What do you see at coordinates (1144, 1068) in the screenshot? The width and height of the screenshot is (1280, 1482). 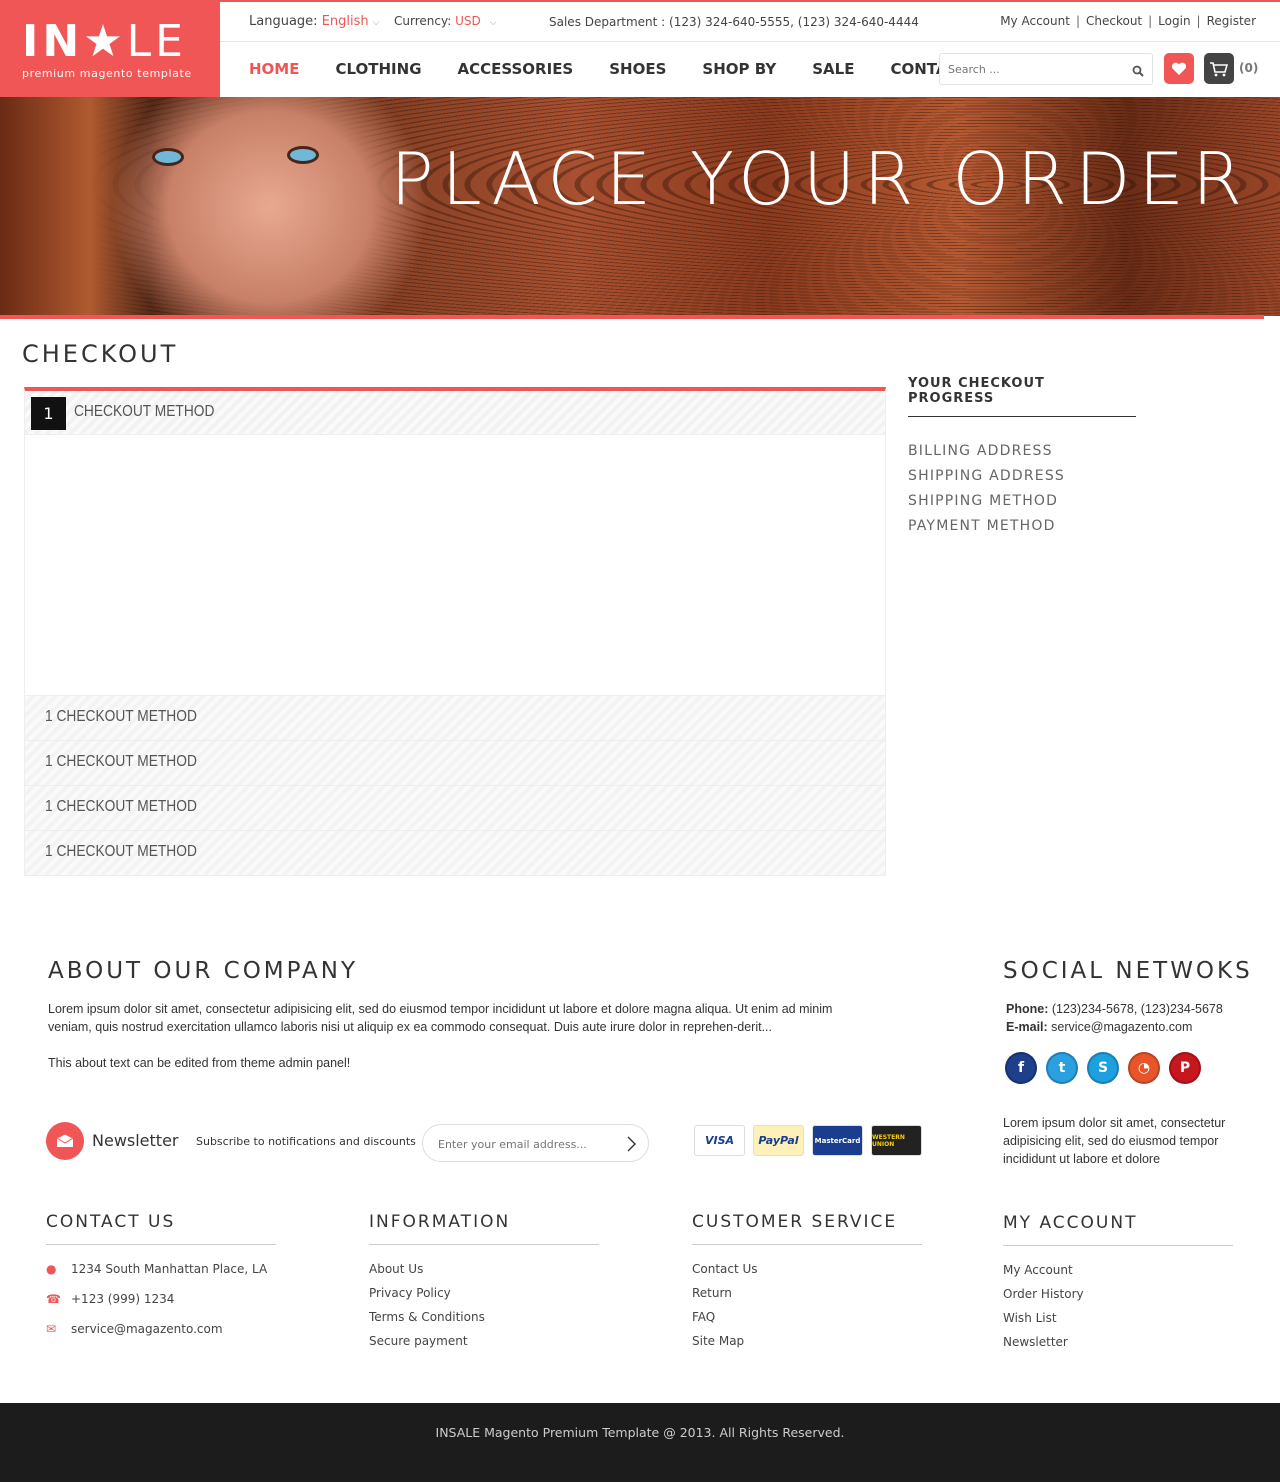 I see `rss-icon: ◔` at bounding box center [1144, 1068].